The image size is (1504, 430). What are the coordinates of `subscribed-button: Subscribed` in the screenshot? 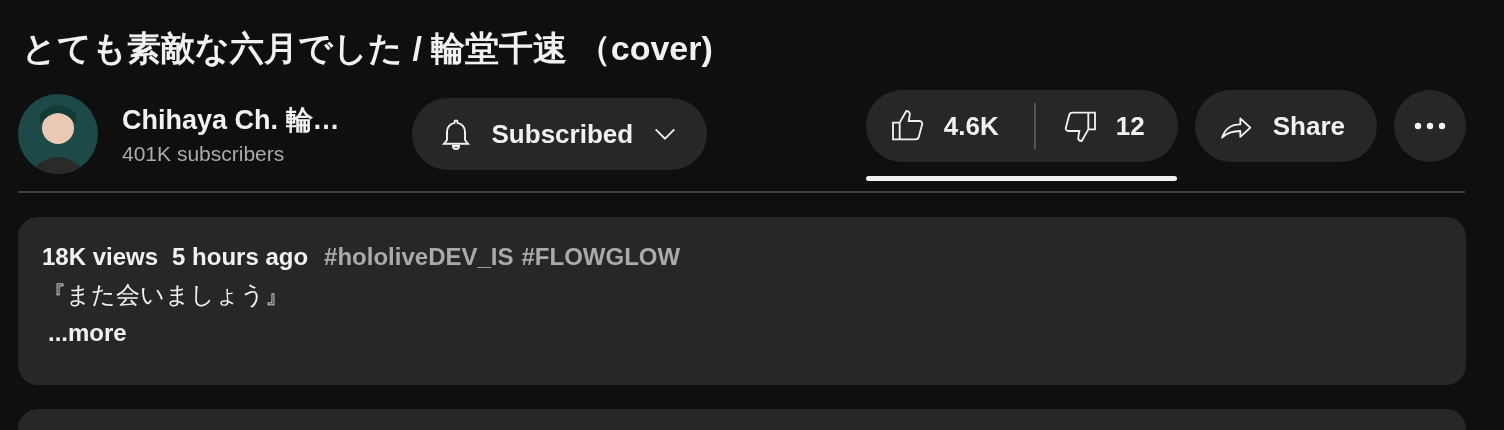 It's located at (559, 134).